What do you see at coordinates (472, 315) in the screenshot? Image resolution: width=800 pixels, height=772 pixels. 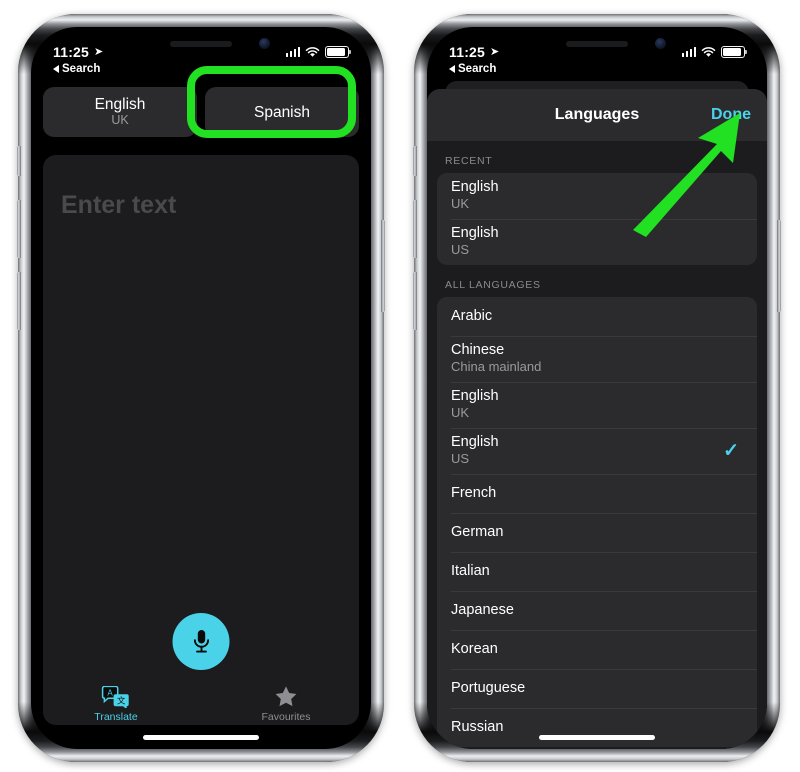 I see `language-name: Arabic` at bounding box center [472, 315].